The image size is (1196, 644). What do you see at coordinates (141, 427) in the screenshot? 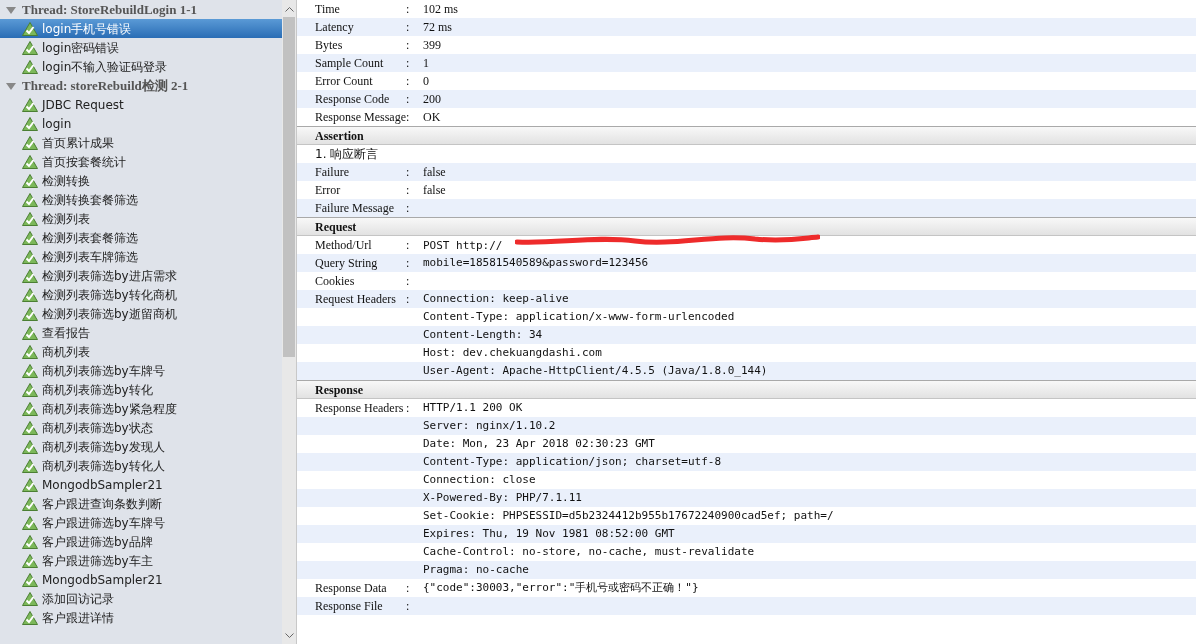
I see `sampler-item: 商机列表筛选by状态` at bounding box center [141, 427].